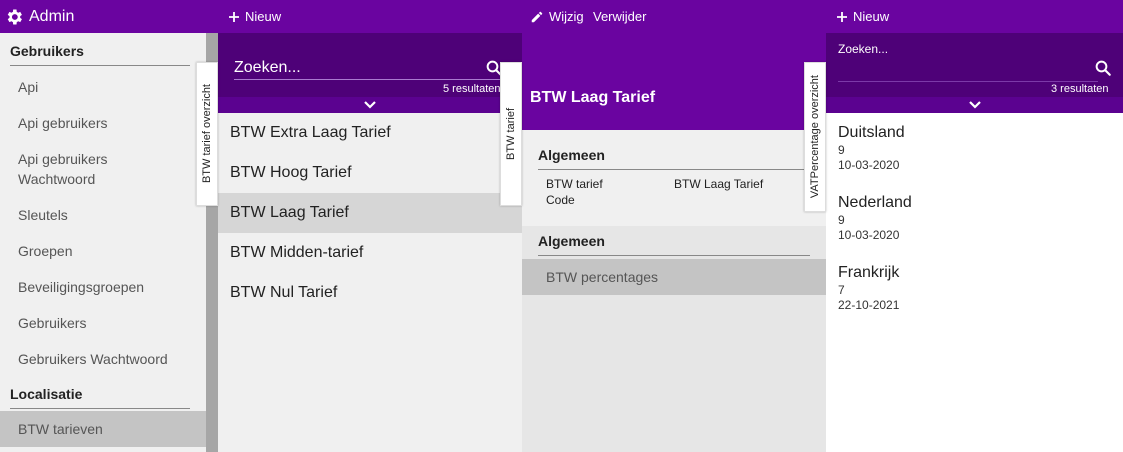 The width and height of the screenshot is (1123, 452). I want to click on gear-icon, so click(14, 16).